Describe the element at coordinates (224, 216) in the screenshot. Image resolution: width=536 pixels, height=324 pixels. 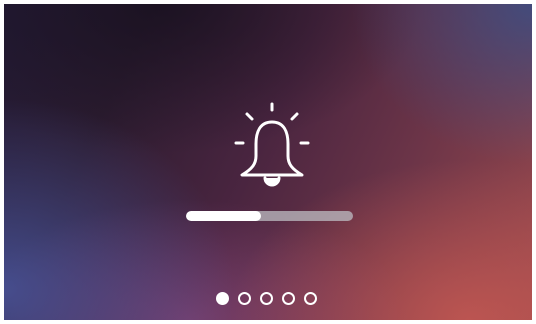
I see `progress-fill` at that location.